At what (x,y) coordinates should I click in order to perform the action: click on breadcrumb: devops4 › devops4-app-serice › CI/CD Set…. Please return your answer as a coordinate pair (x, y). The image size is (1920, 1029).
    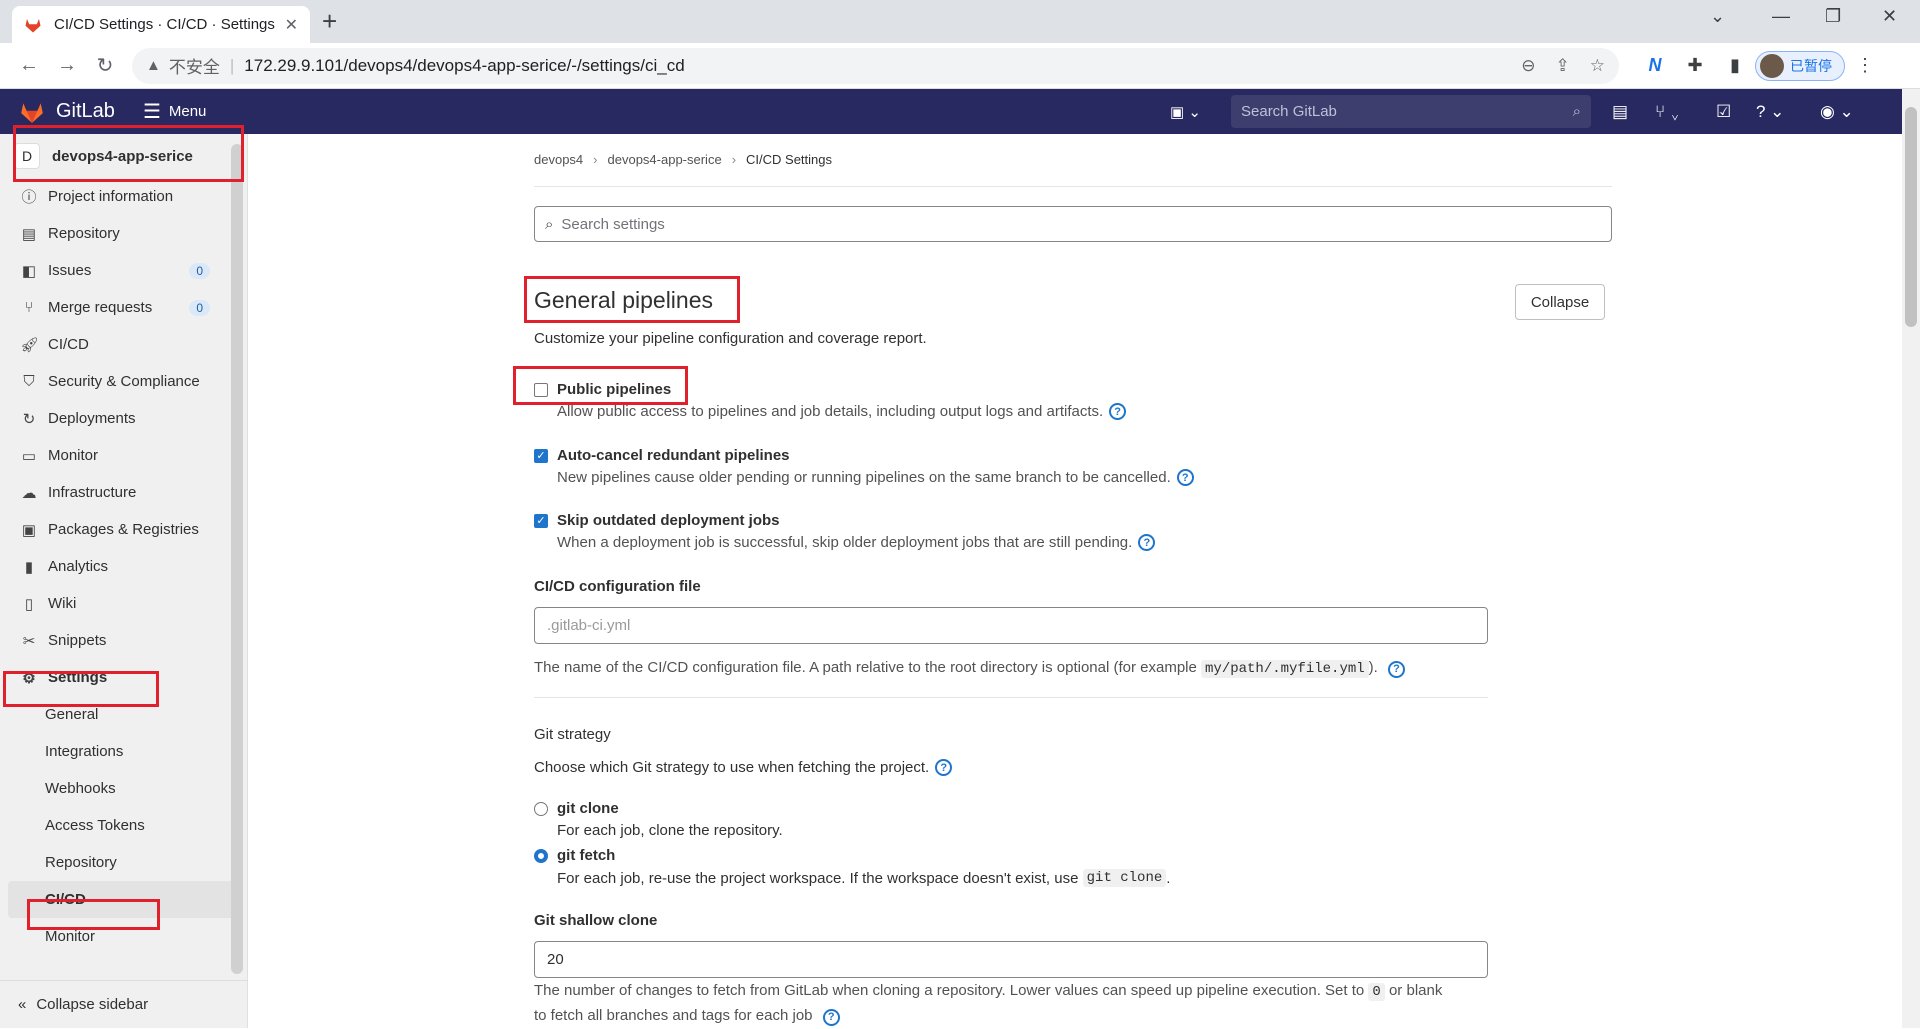
    Looking at the image, I should click on (683, 159).